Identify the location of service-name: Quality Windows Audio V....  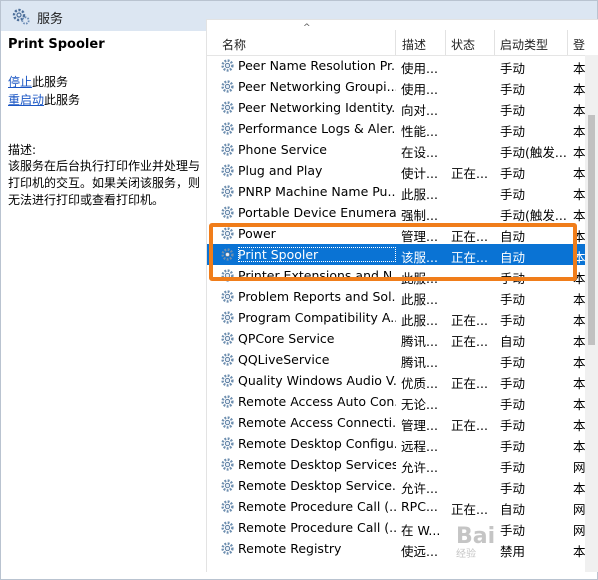
(317, 380).